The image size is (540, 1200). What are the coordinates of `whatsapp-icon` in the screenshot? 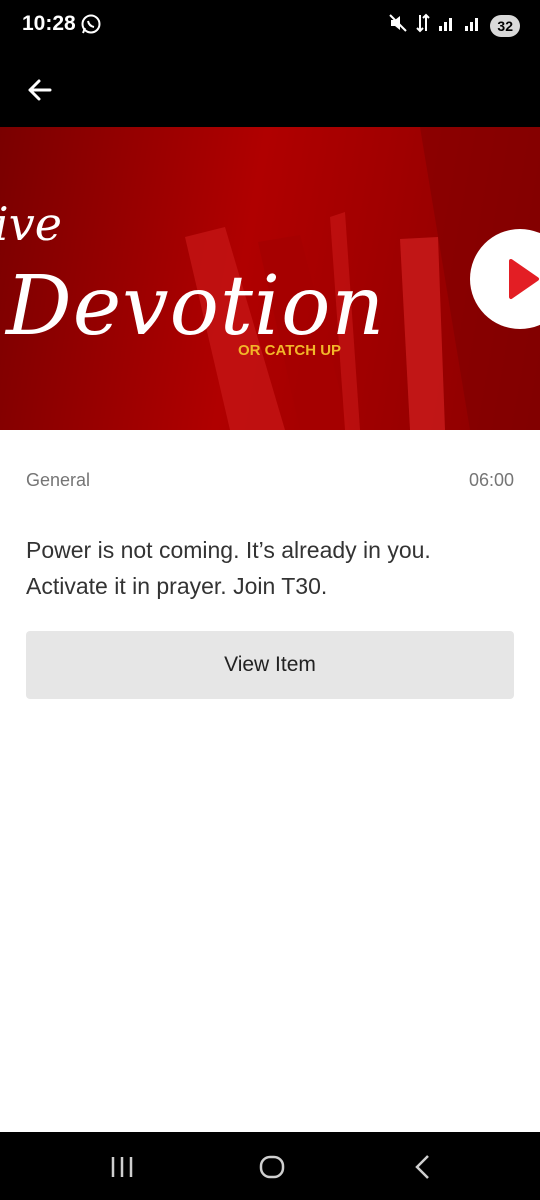 It's located at (91, 26).